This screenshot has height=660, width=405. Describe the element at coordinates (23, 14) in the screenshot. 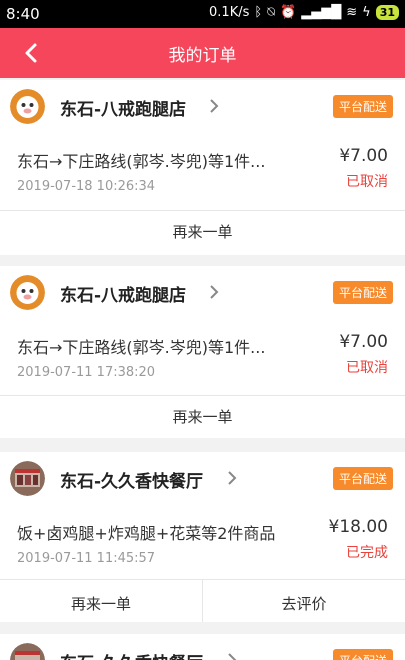

I see `status-time: 8:40` at that location.